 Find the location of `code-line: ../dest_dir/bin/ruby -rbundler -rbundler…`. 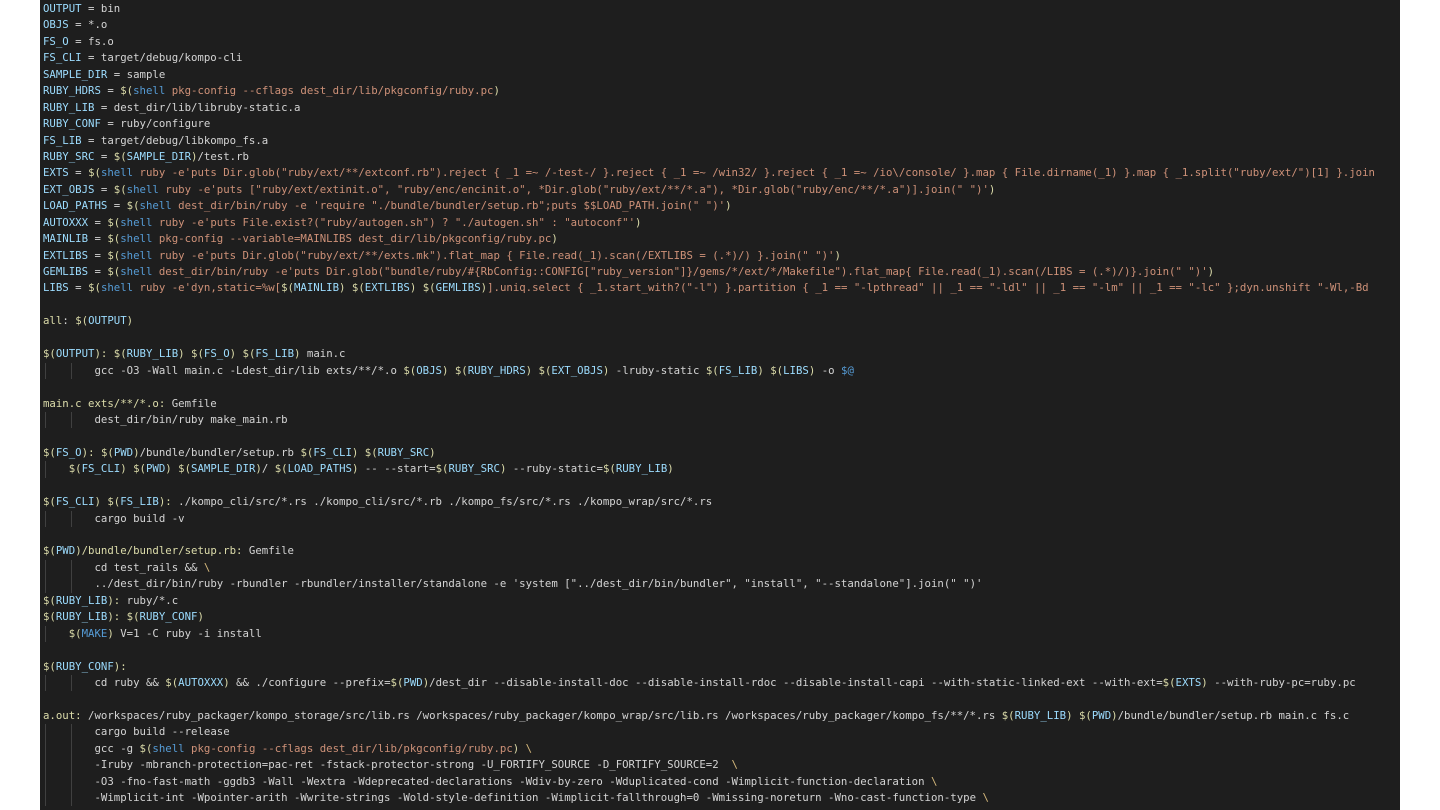

code-line: ../dest_dir/bin/ruby -rbundler -rbundler… is located at coordinates (720, 585).